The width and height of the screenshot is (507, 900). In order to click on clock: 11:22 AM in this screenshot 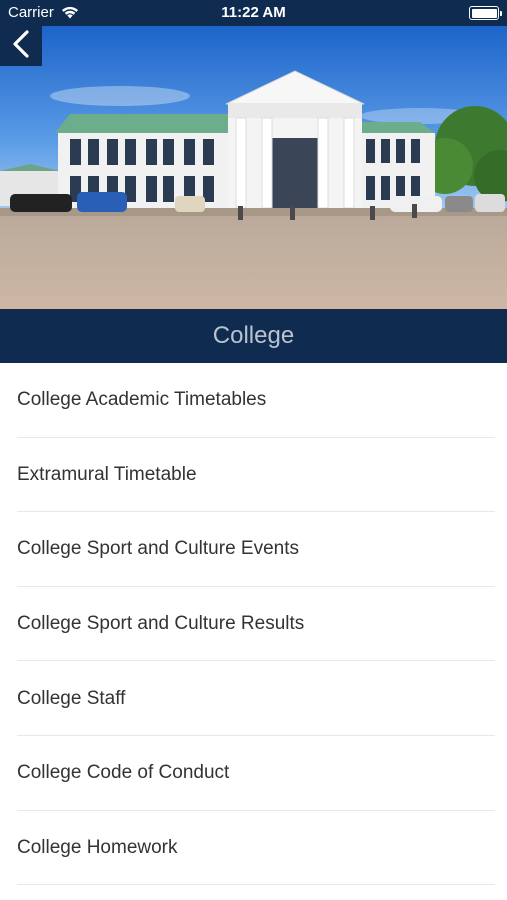, I will do `click(253, 12)`.